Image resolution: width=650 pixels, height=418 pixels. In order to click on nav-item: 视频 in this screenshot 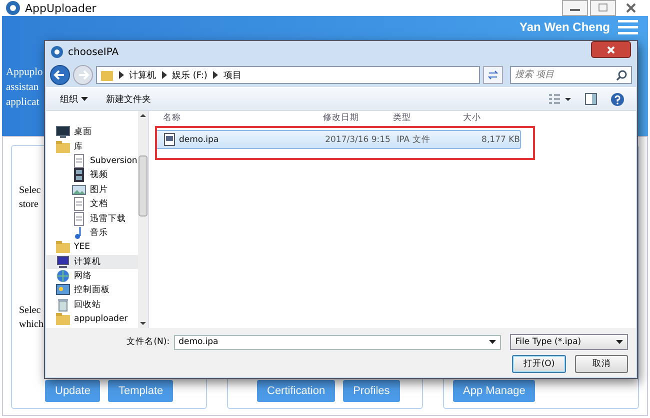, I will do `click(92, 175)`.